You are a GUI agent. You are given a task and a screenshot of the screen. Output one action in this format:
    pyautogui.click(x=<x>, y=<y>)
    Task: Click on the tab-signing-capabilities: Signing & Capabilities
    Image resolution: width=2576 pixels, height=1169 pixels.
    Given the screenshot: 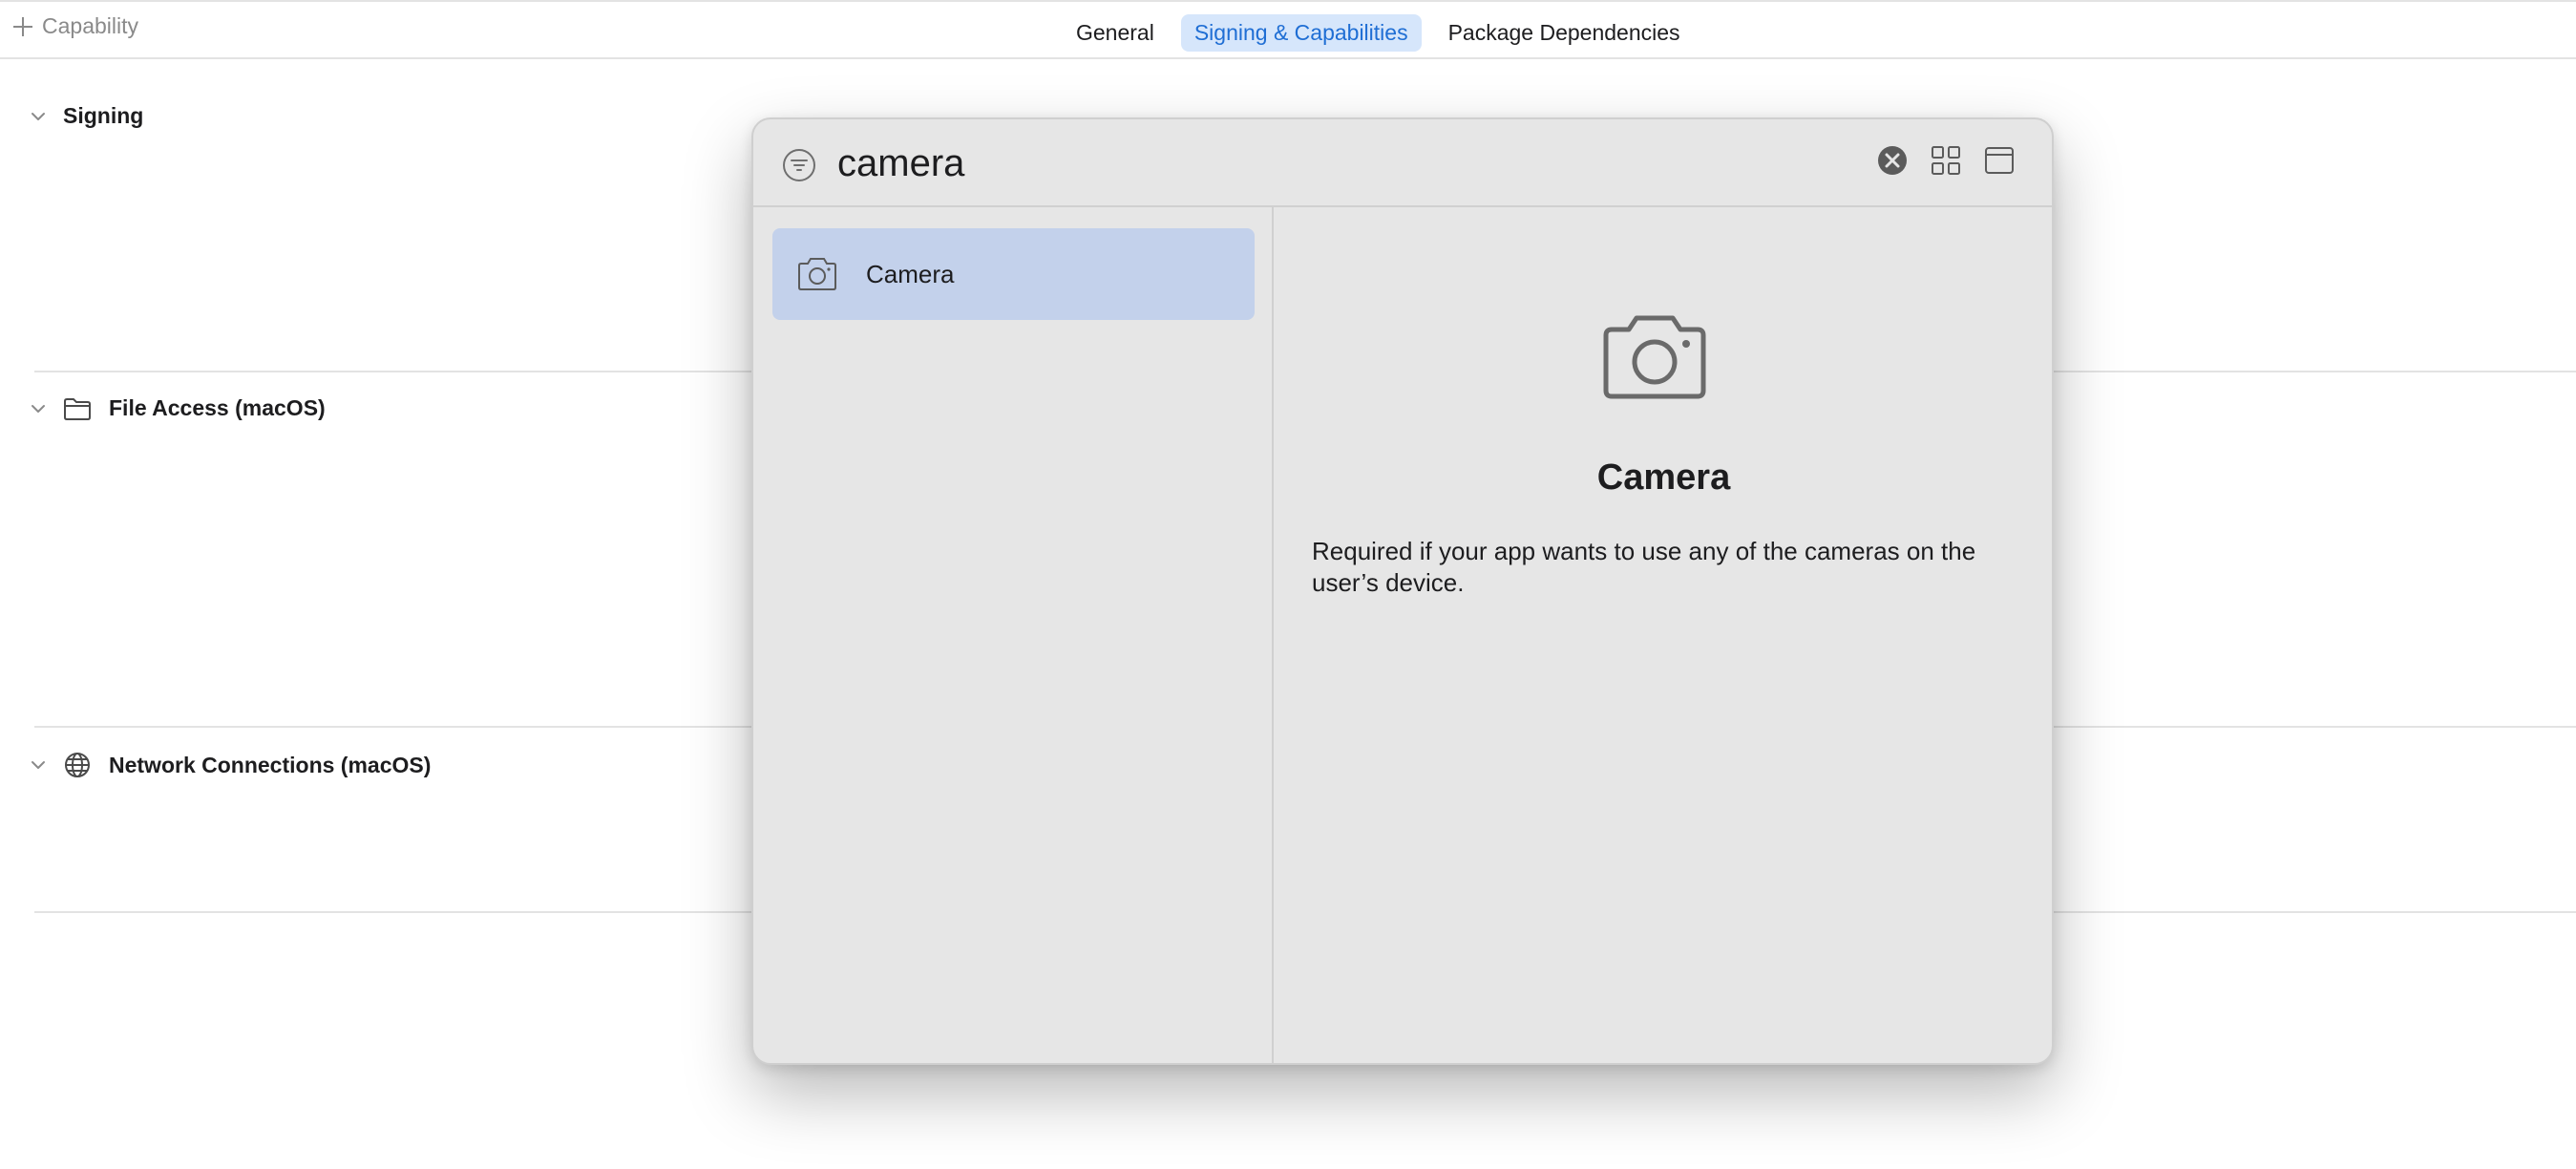 What is the action you would take?
    pyautogui.click(x=1301, y=33)
    